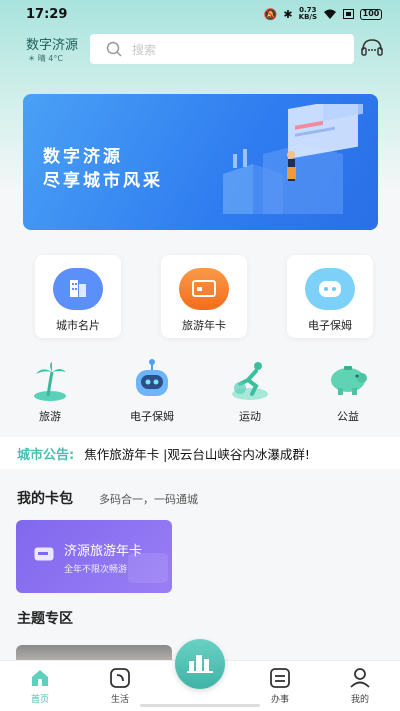  I want to click on tile-label: 城市名片, so click(78, 325).